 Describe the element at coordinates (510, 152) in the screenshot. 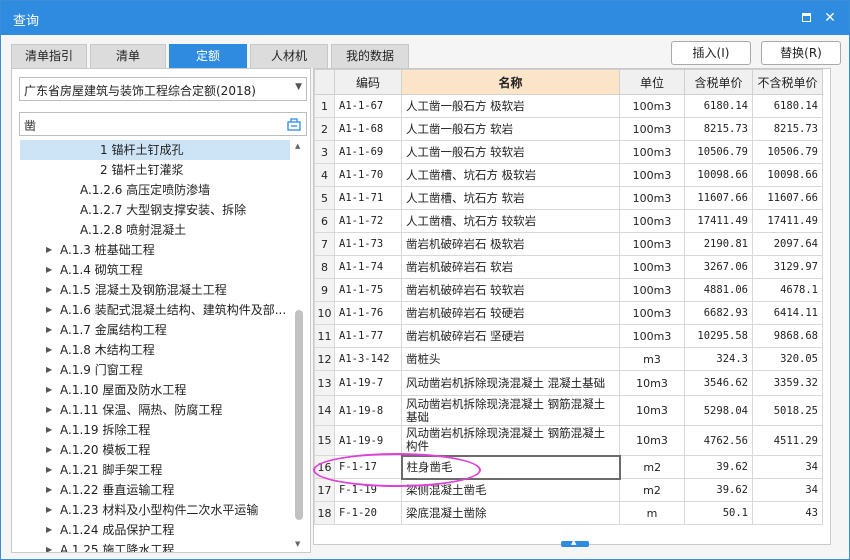

I see `quota-name-cell: 人工凿一般石方 较软岩` at that location.